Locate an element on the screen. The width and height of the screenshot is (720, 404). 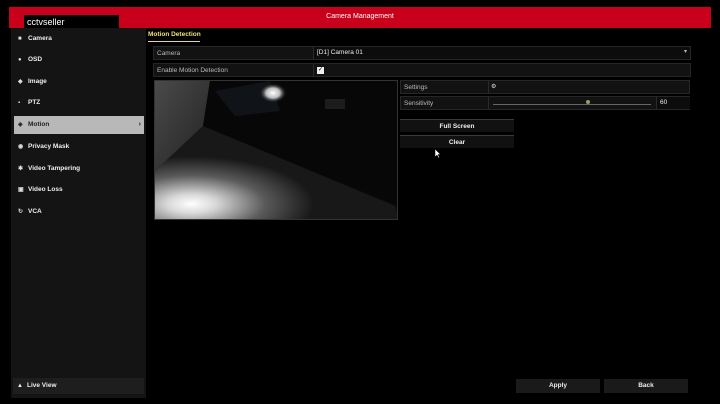
sidebar-item-motion: ◈ Motion › is located at coordinates (79, 125).